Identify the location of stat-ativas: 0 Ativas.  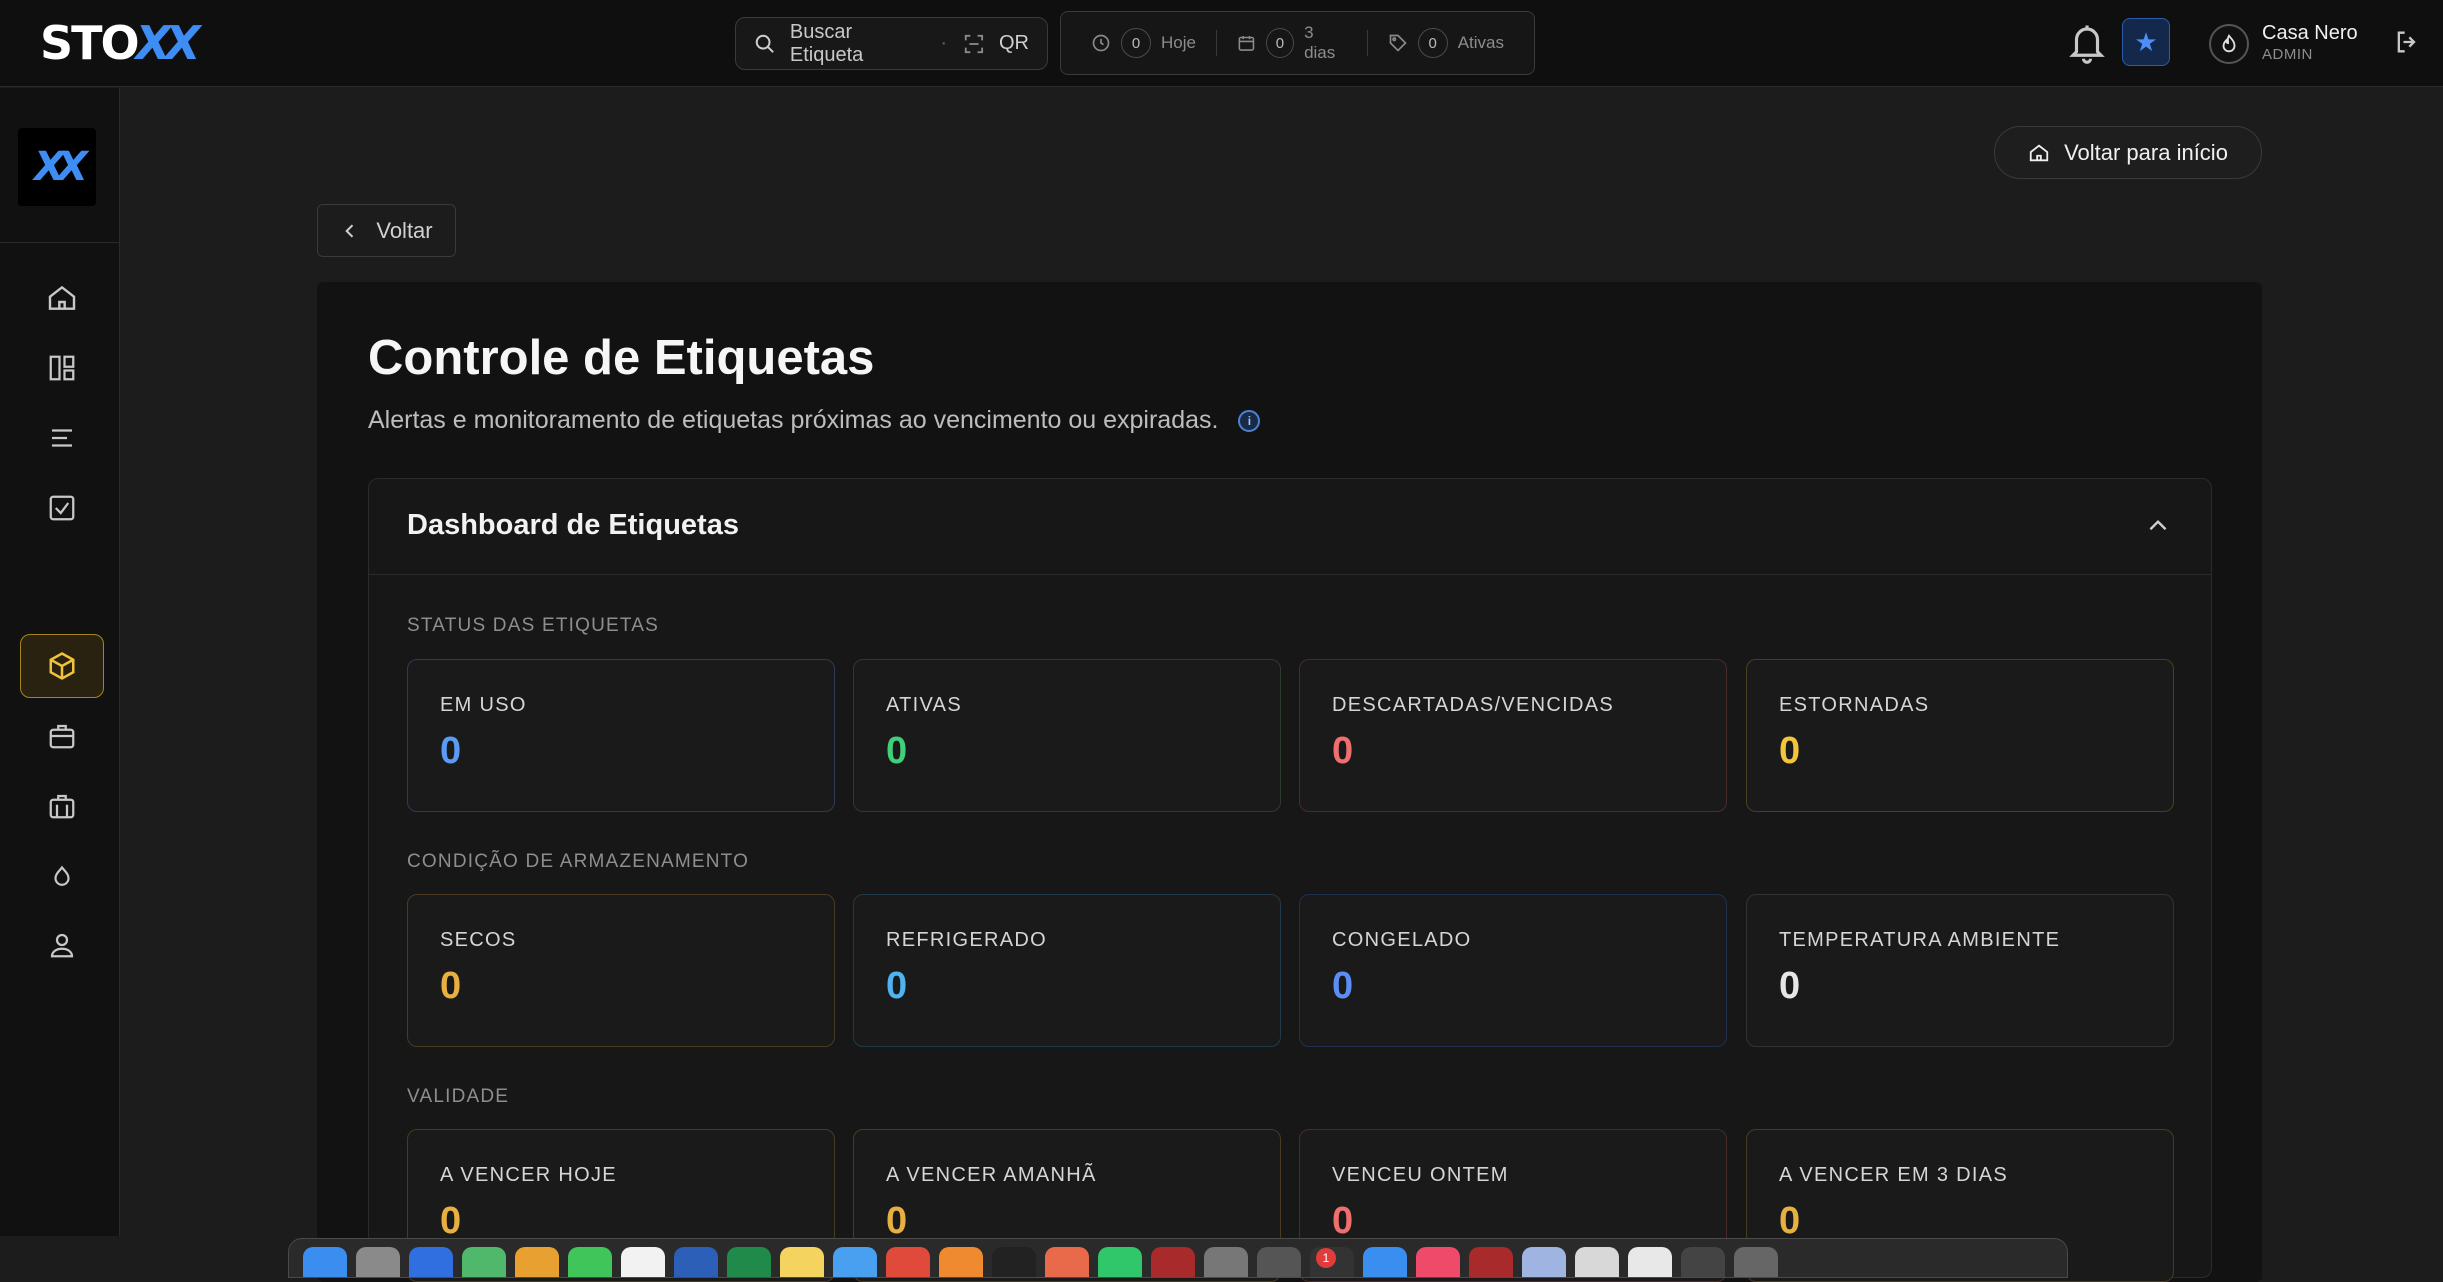
(1446, 43).